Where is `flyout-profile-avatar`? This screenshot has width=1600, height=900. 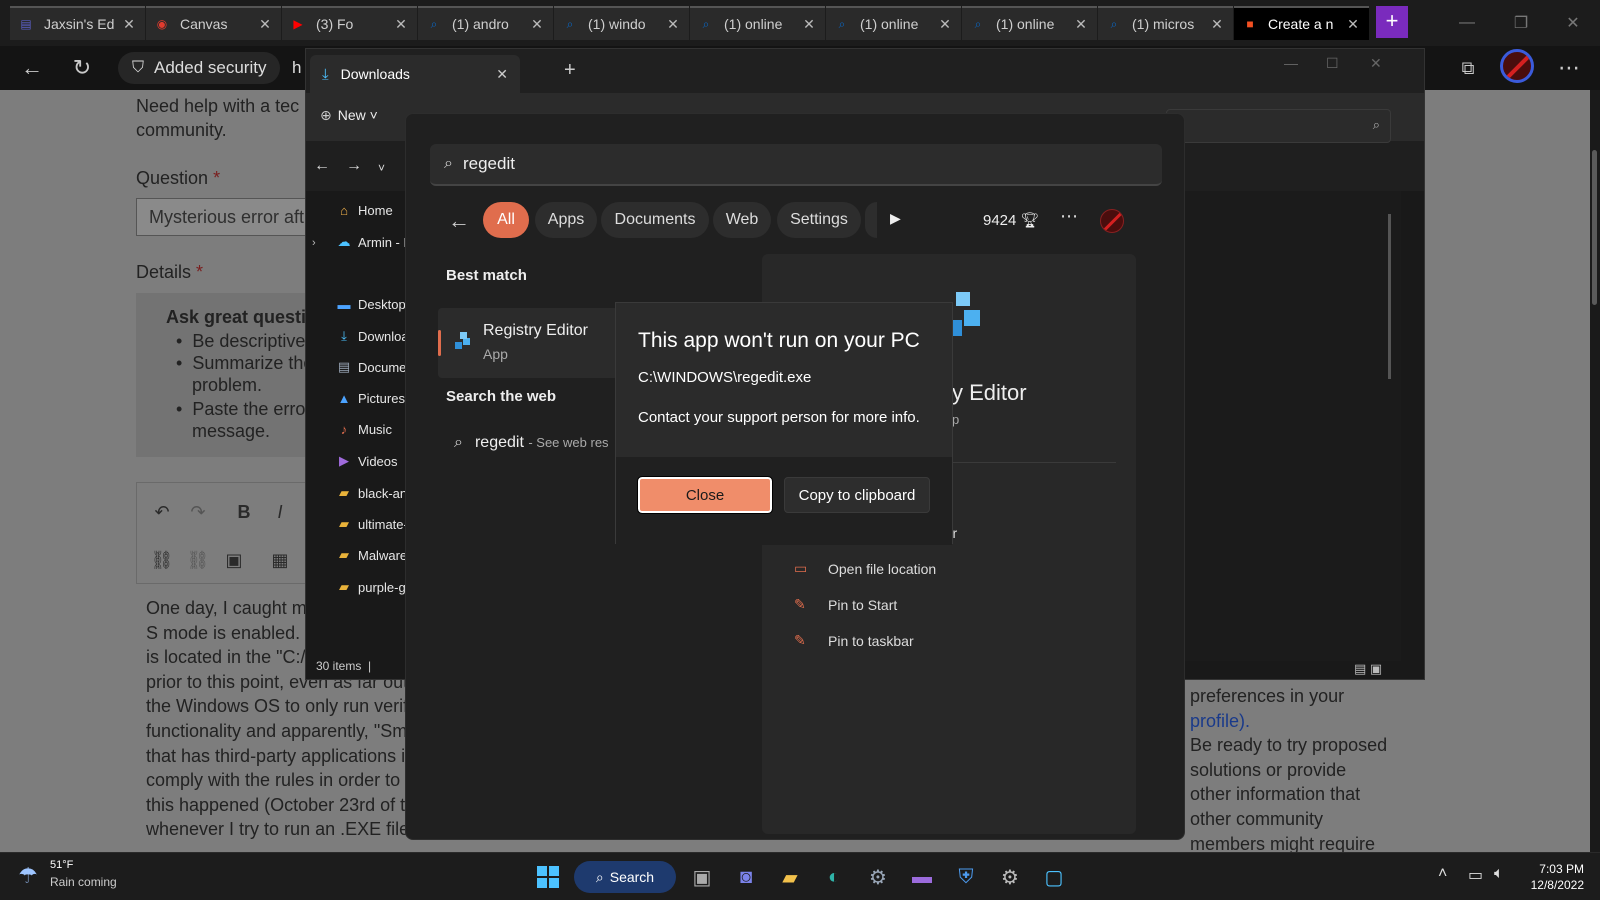
flyout-profile-avatar is located at coordinates (1112, 221).